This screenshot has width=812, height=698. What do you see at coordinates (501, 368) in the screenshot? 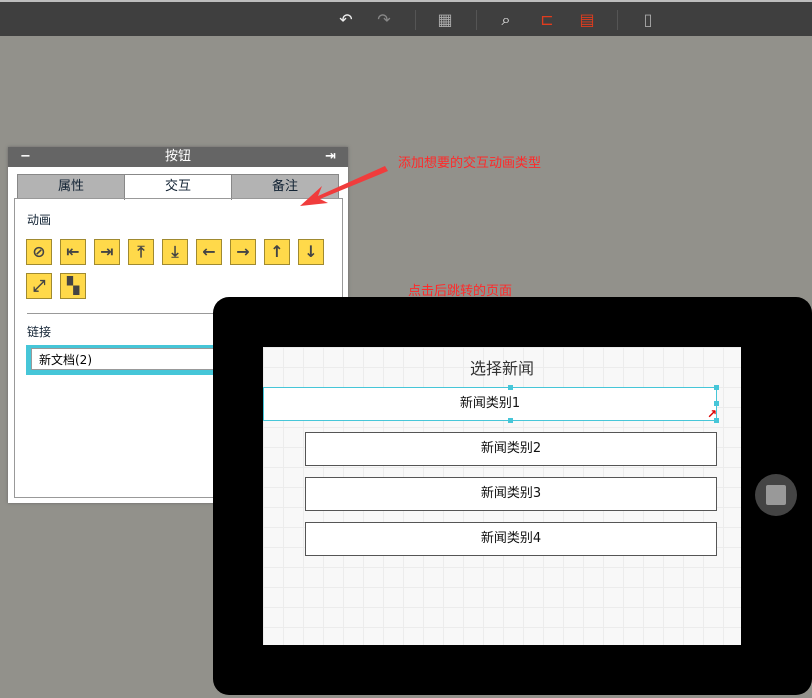
I see `screen-title: 选择新闻` at bounding box center [501, 368].